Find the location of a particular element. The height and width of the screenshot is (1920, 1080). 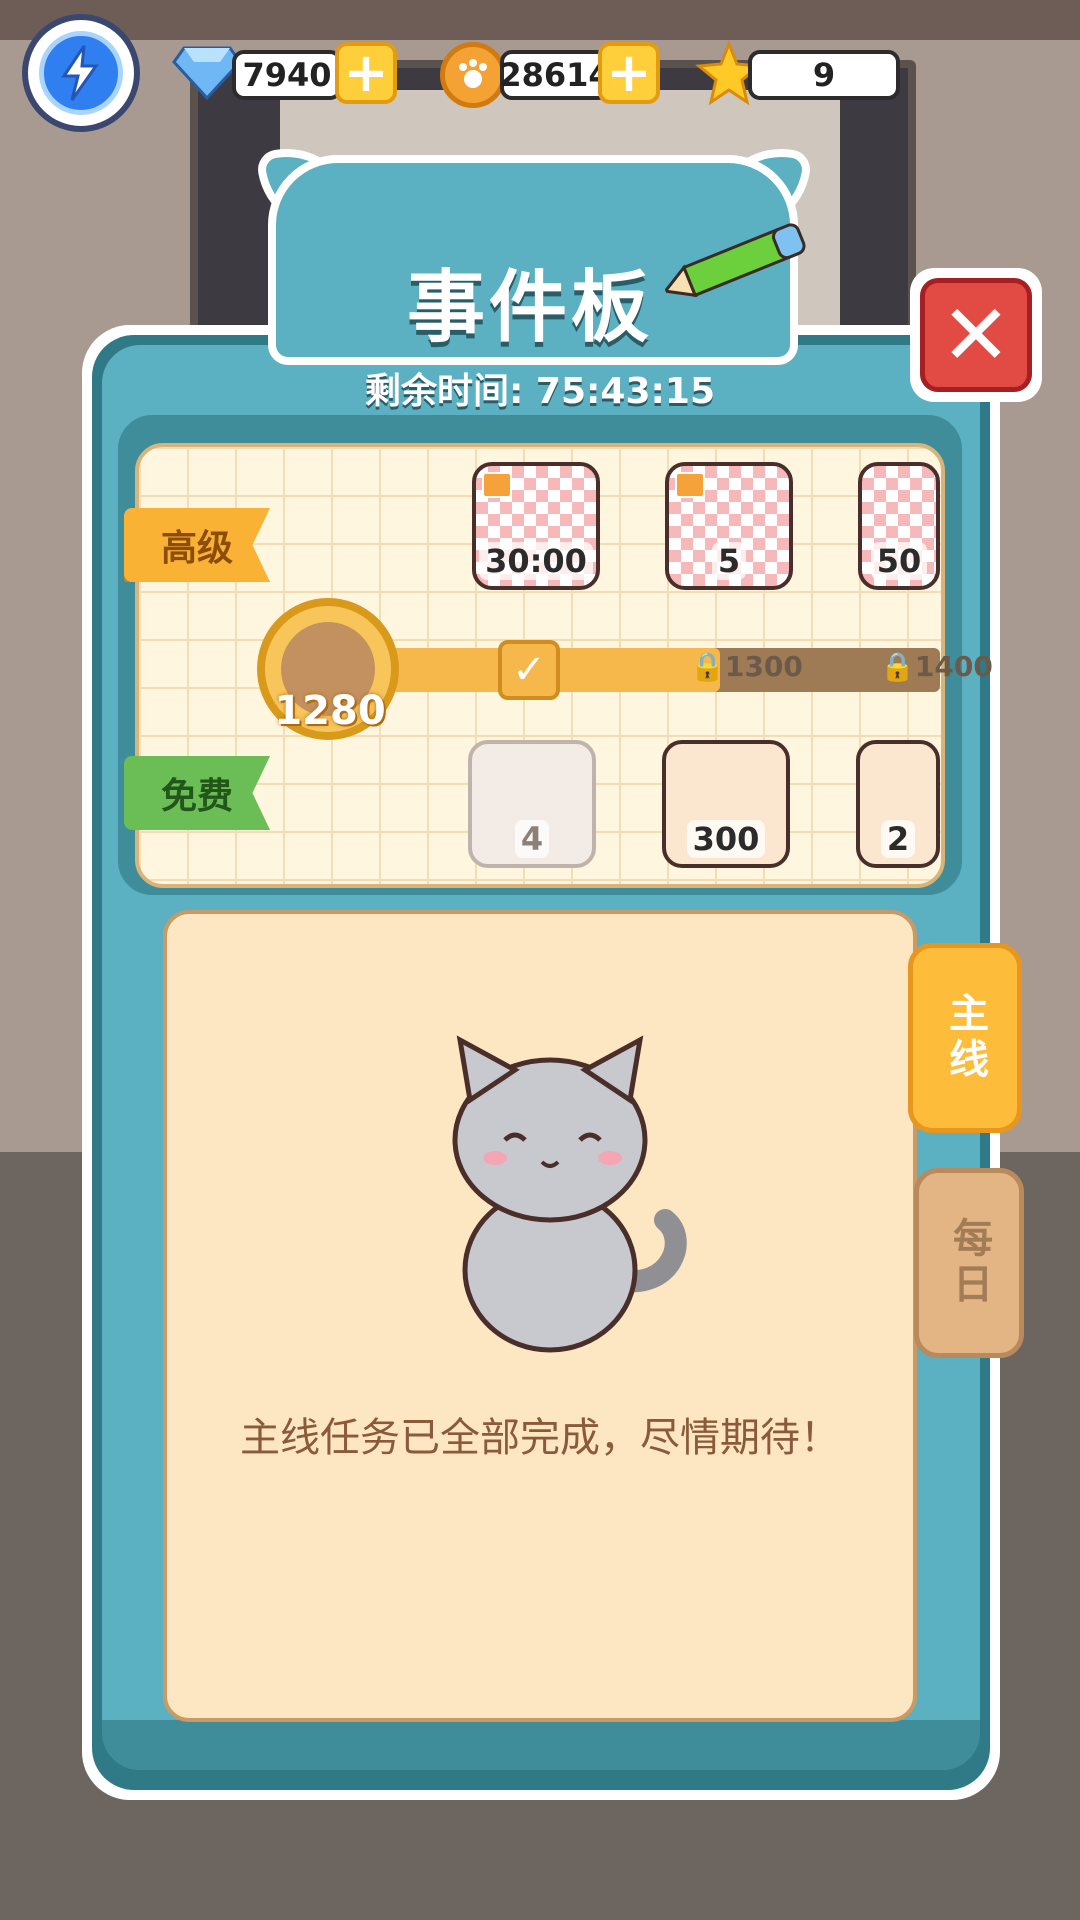

energy-button is located at coordinates (81, 73).